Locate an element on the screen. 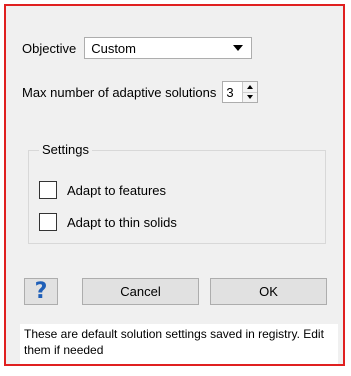 The width and height of the screenshot is (351, 376). dropdown-arrow-icon is located at coordinates (238, 48).